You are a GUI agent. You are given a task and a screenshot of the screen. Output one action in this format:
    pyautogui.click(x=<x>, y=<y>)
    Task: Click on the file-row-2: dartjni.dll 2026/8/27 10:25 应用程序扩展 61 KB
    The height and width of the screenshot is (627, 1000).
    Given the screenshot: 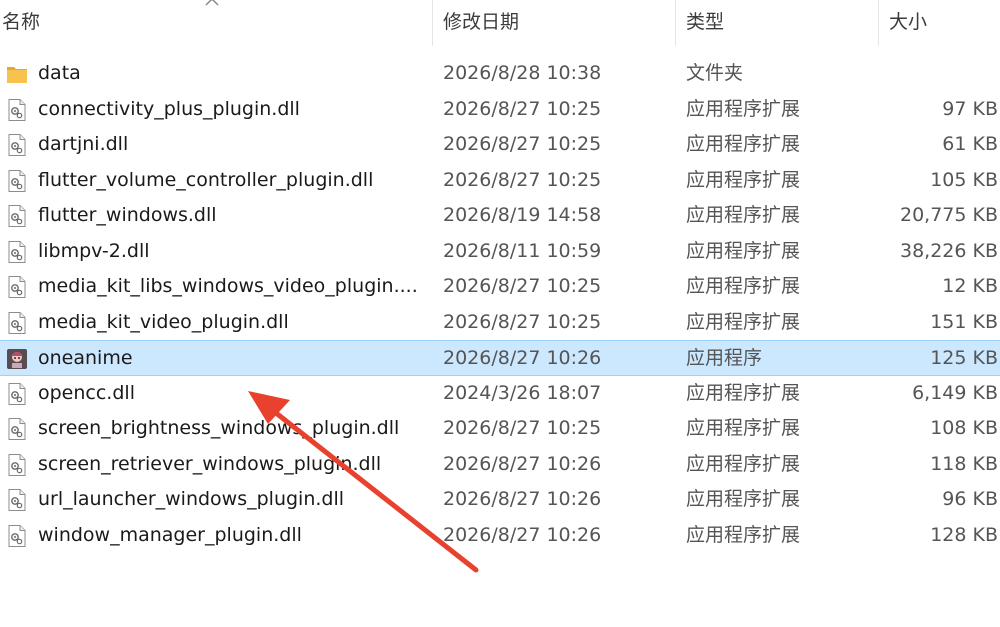 What is the action you would take?
    pyautogui.click(x=500, y=145)
    